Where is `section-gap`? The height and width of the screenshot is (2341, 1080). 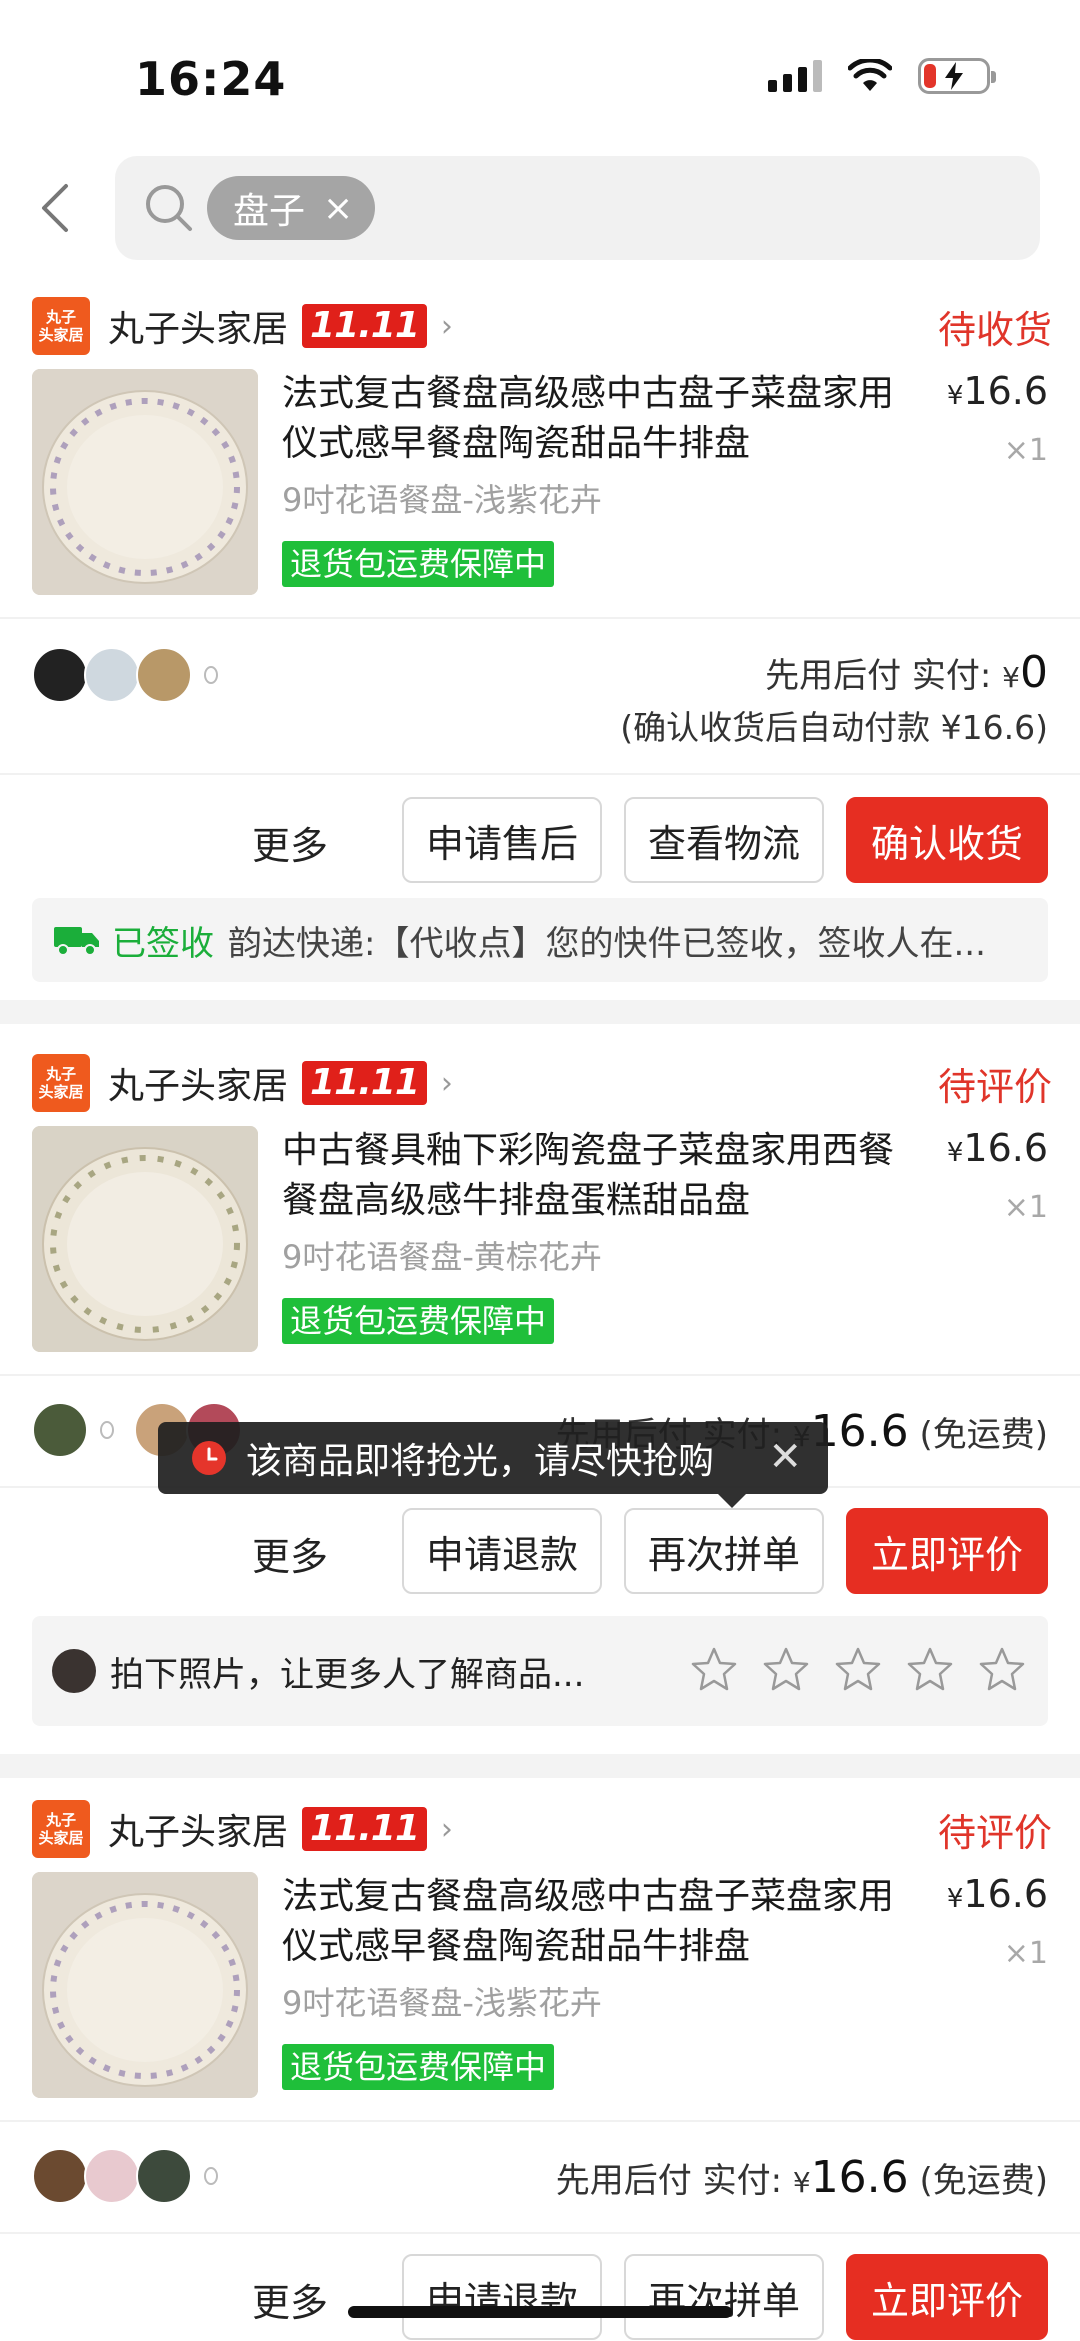
section-gap is located at coordinates (540, 1766).